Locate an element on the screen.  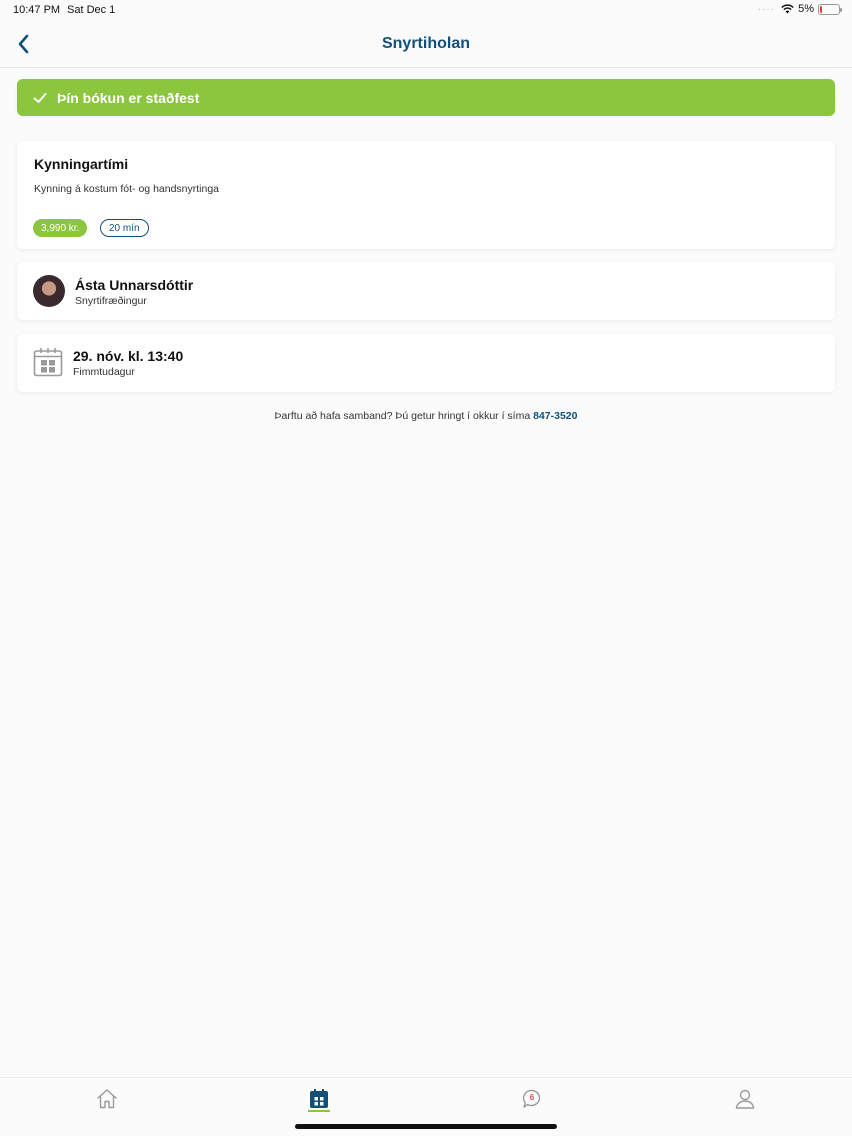
confirmation-text: Þín bókun er staðfest is located at coordinates (128, 97).